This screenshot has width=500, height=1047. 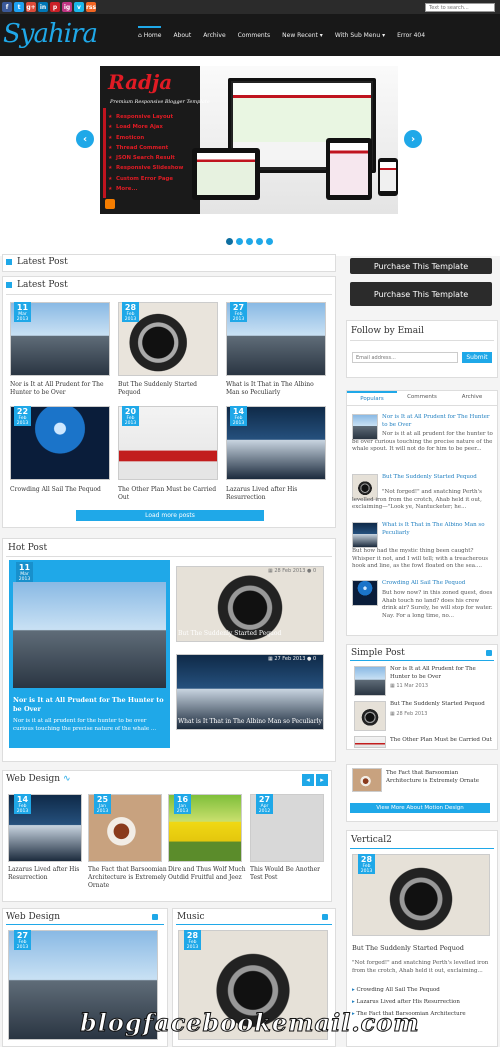 I want to click on date-badge: 11 Mar 2013, so click(x=22, y=312).